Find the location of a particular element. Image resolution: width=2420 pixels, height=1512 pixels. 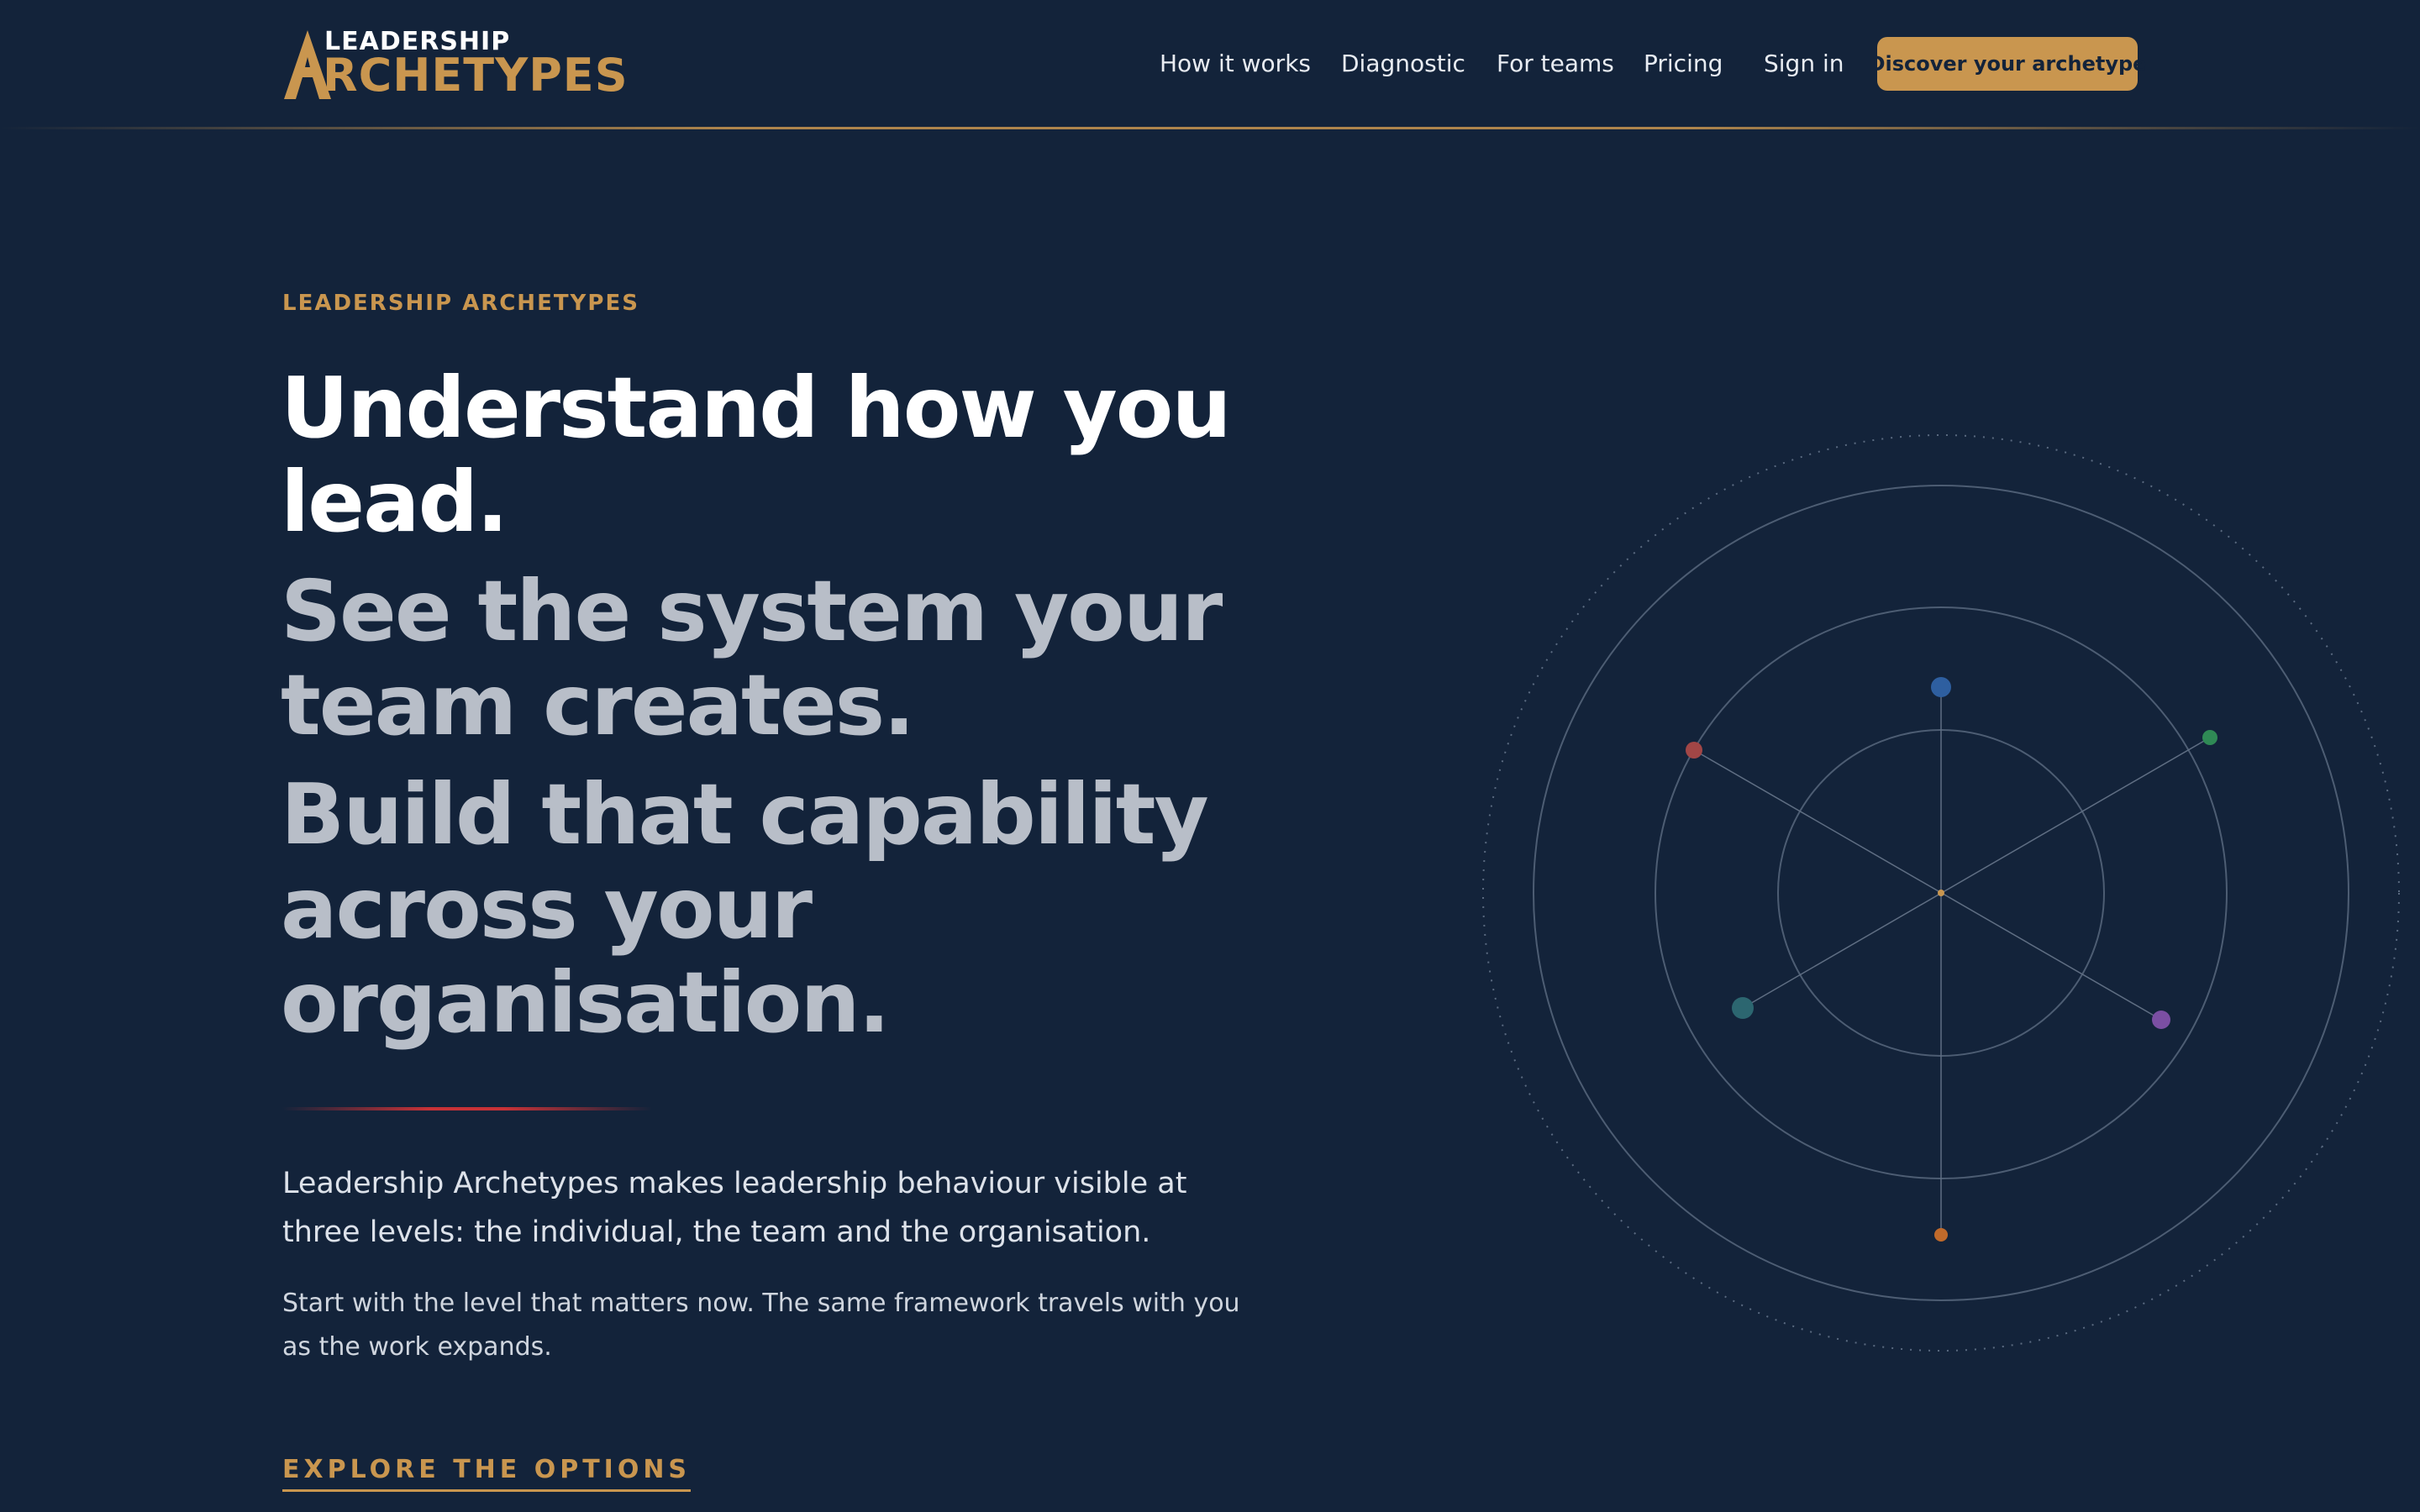

node-blue is located at coordinates (1941, 687).